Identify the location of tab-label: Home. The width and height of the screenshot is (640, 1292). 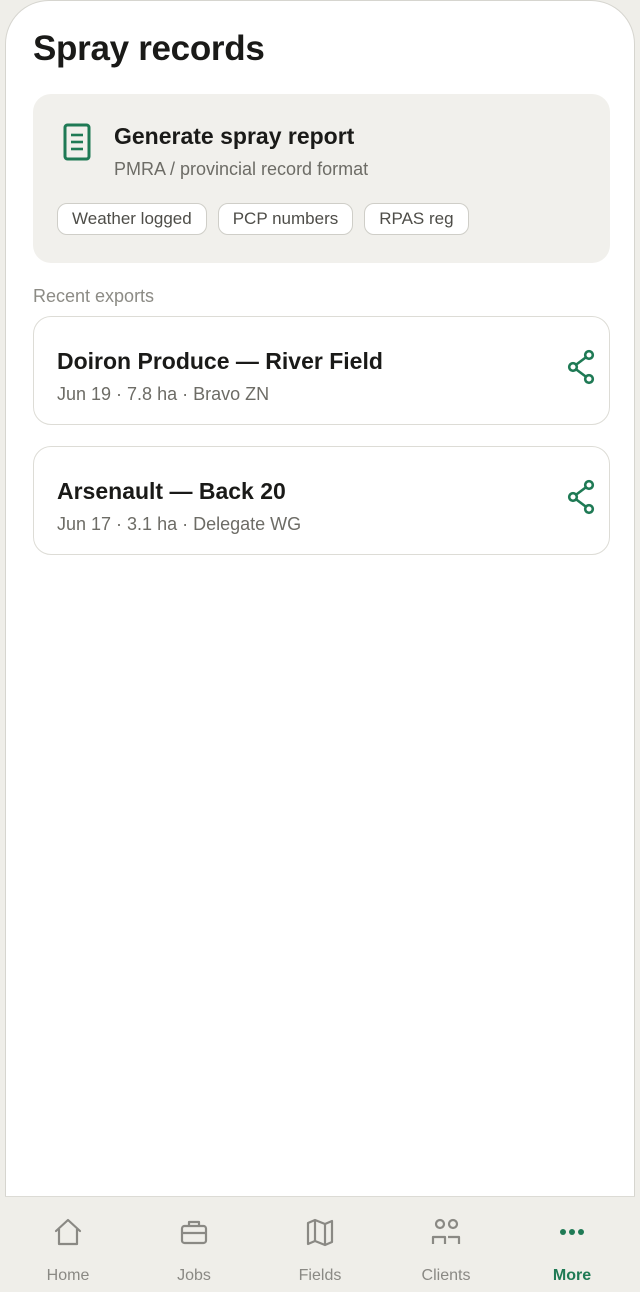
(68, 1275).